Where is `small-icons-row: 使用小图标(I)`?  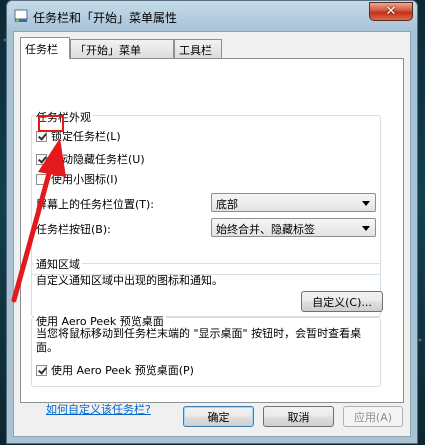
small-icons-row: 使用小图标(I) is located at coordinates (77, 179).